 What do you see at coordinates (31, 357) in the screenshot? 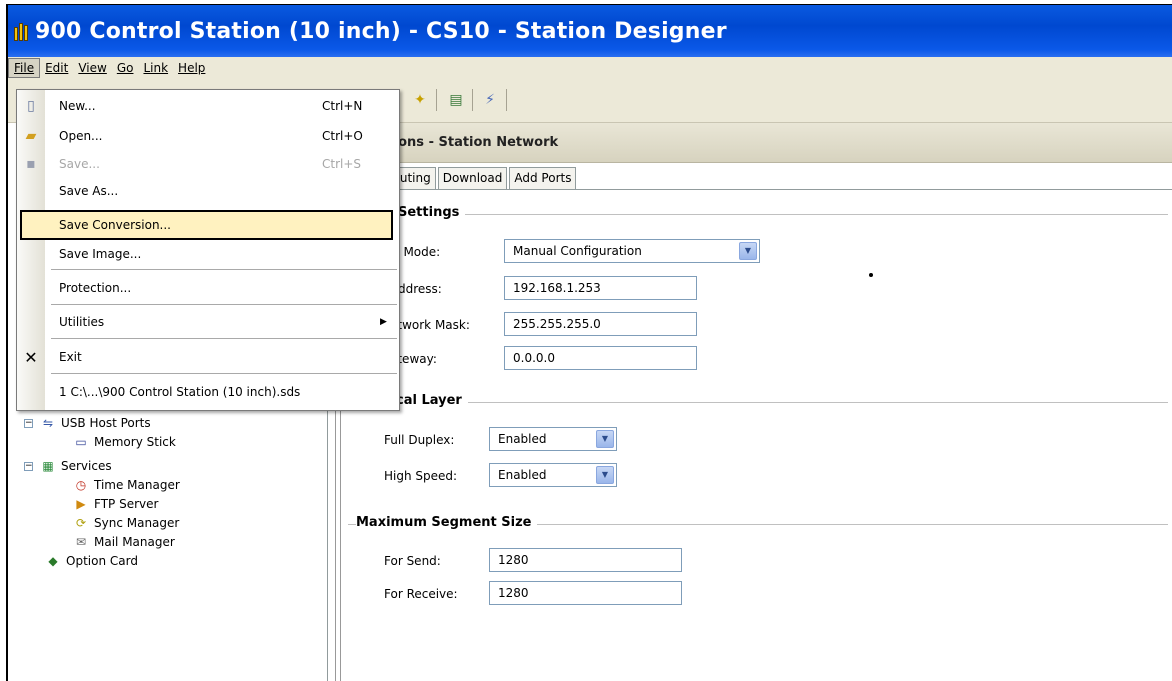
I see `close-icon: ✕` at bounding box center [31, 357].